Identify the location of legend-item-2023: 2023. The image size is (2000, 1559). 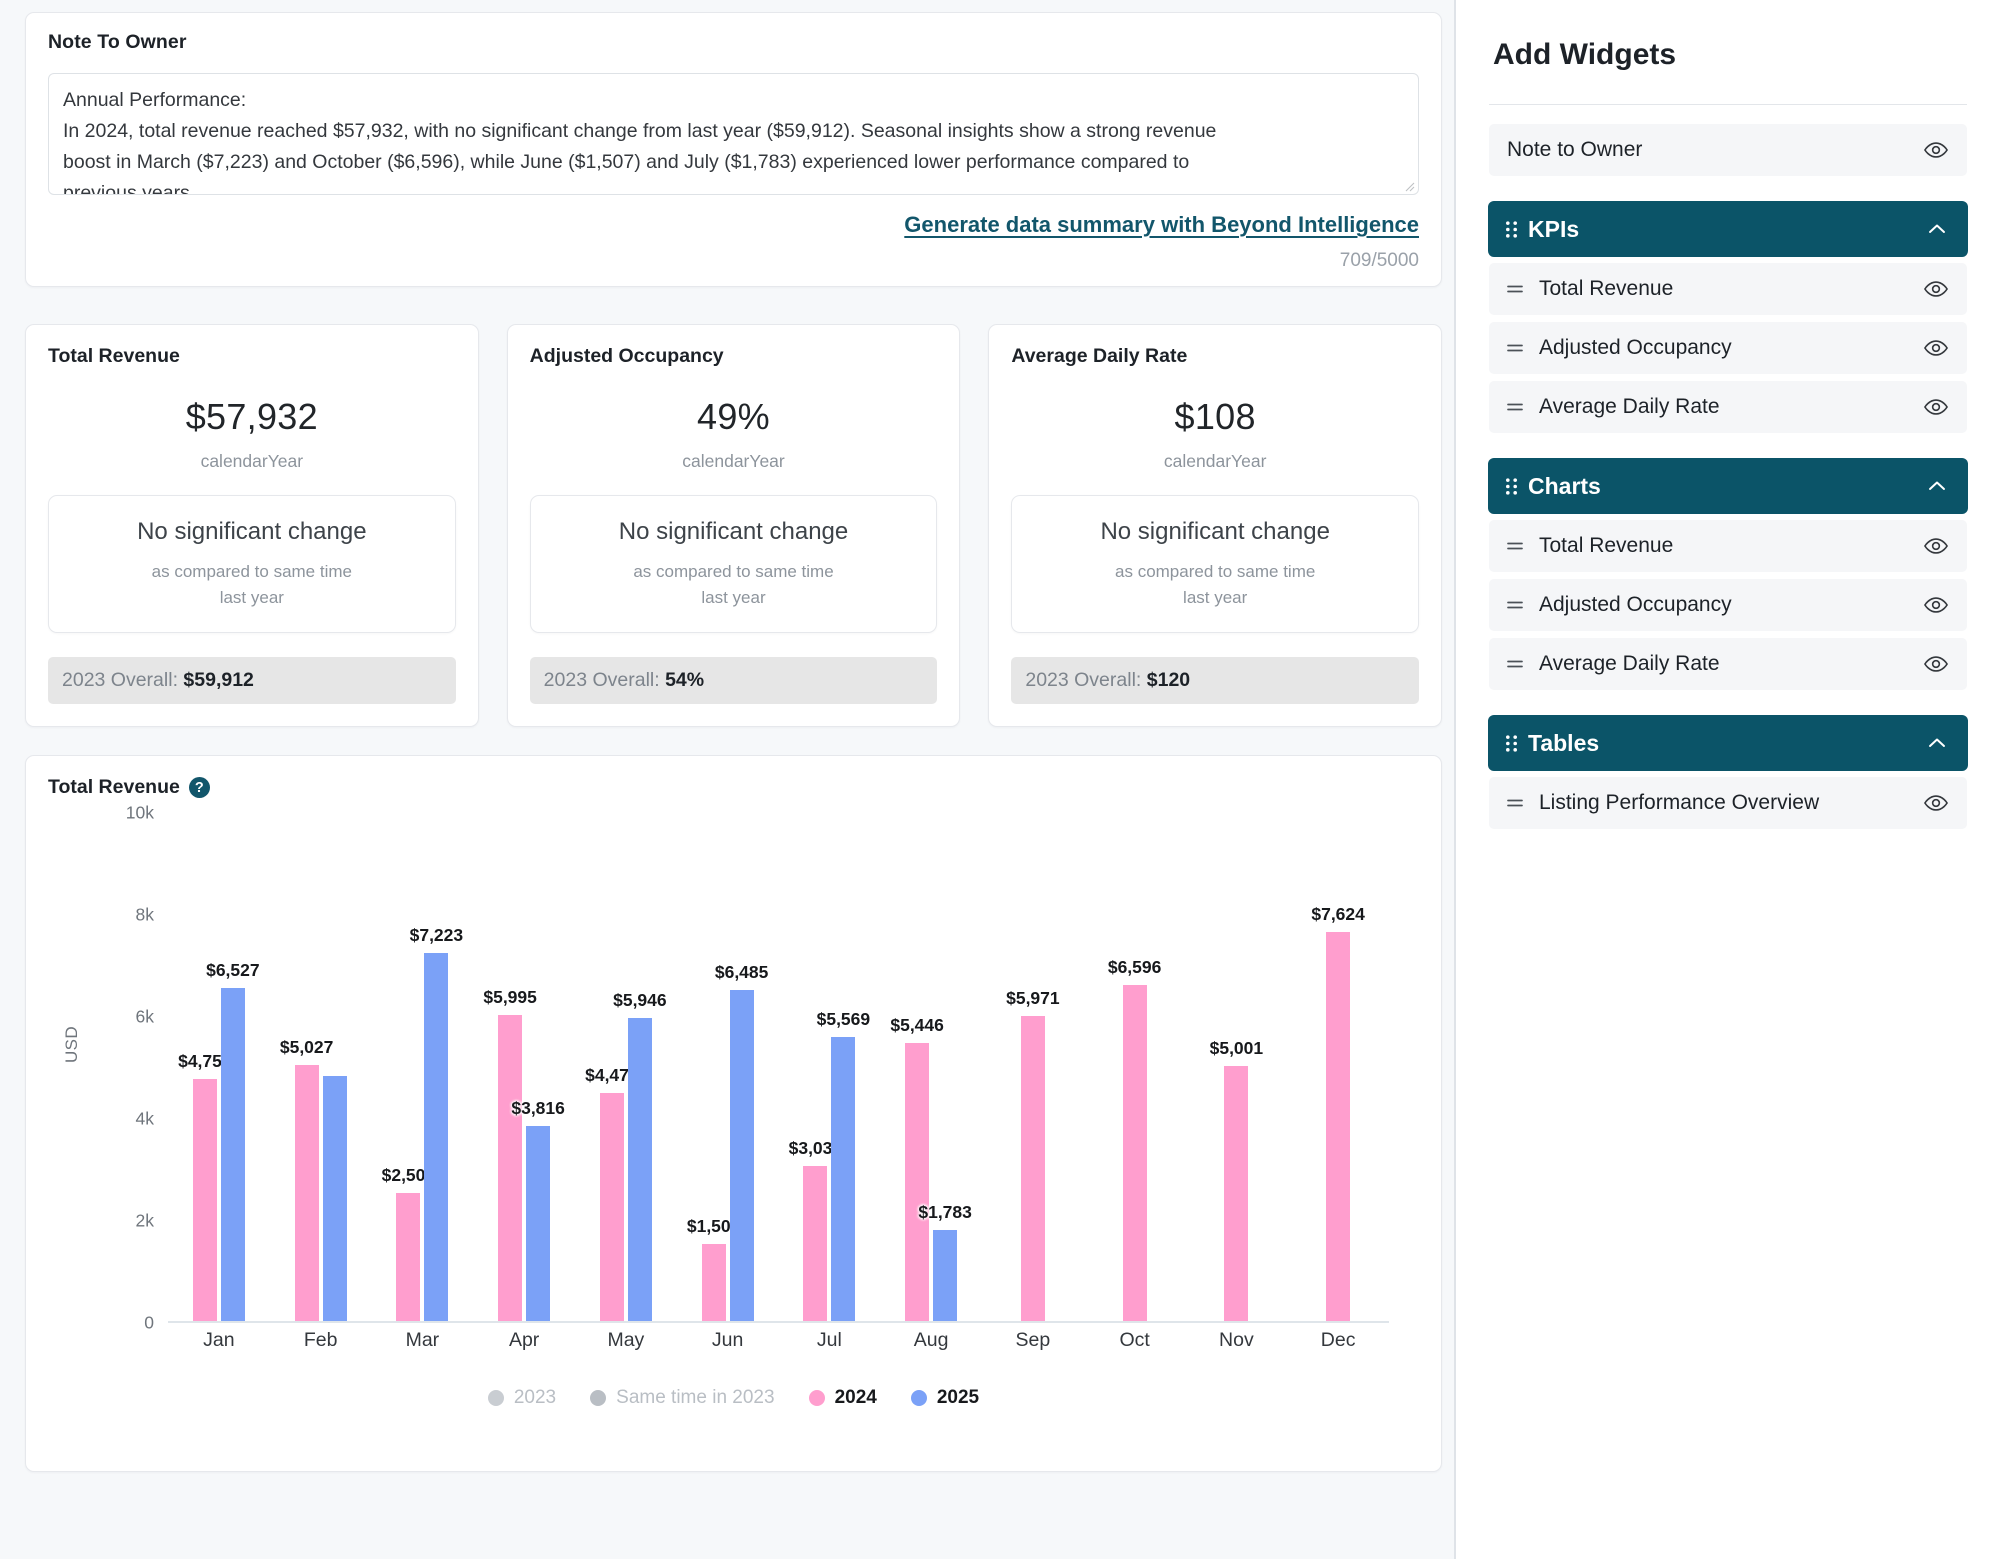
(521, 1398).